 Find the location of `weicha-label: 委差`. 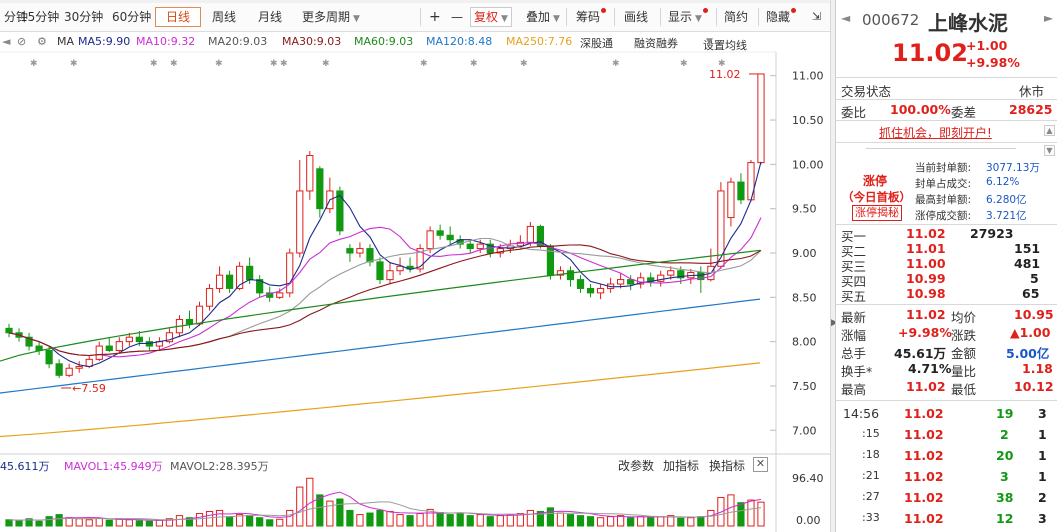

weicha-label: 委差 is located at coordinates (964, 112).